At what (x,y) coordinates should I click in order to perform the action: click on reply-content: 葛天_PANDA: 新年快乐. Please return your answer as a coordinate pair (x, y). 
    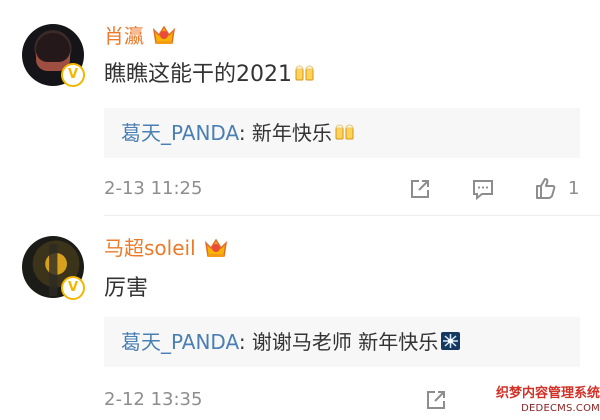
    Looking at the image, I should click on (238, 133).